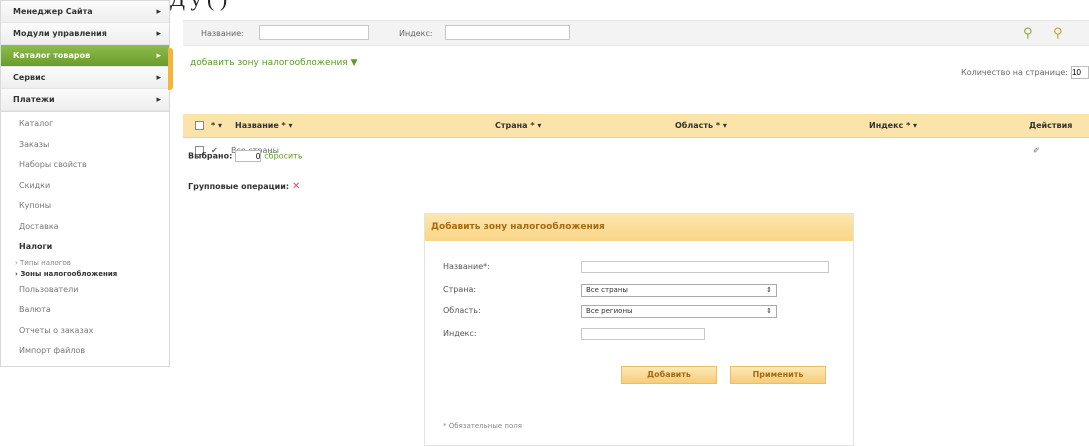  I want to click on document-text-fragment: Д у ( ), so click(198, 6).